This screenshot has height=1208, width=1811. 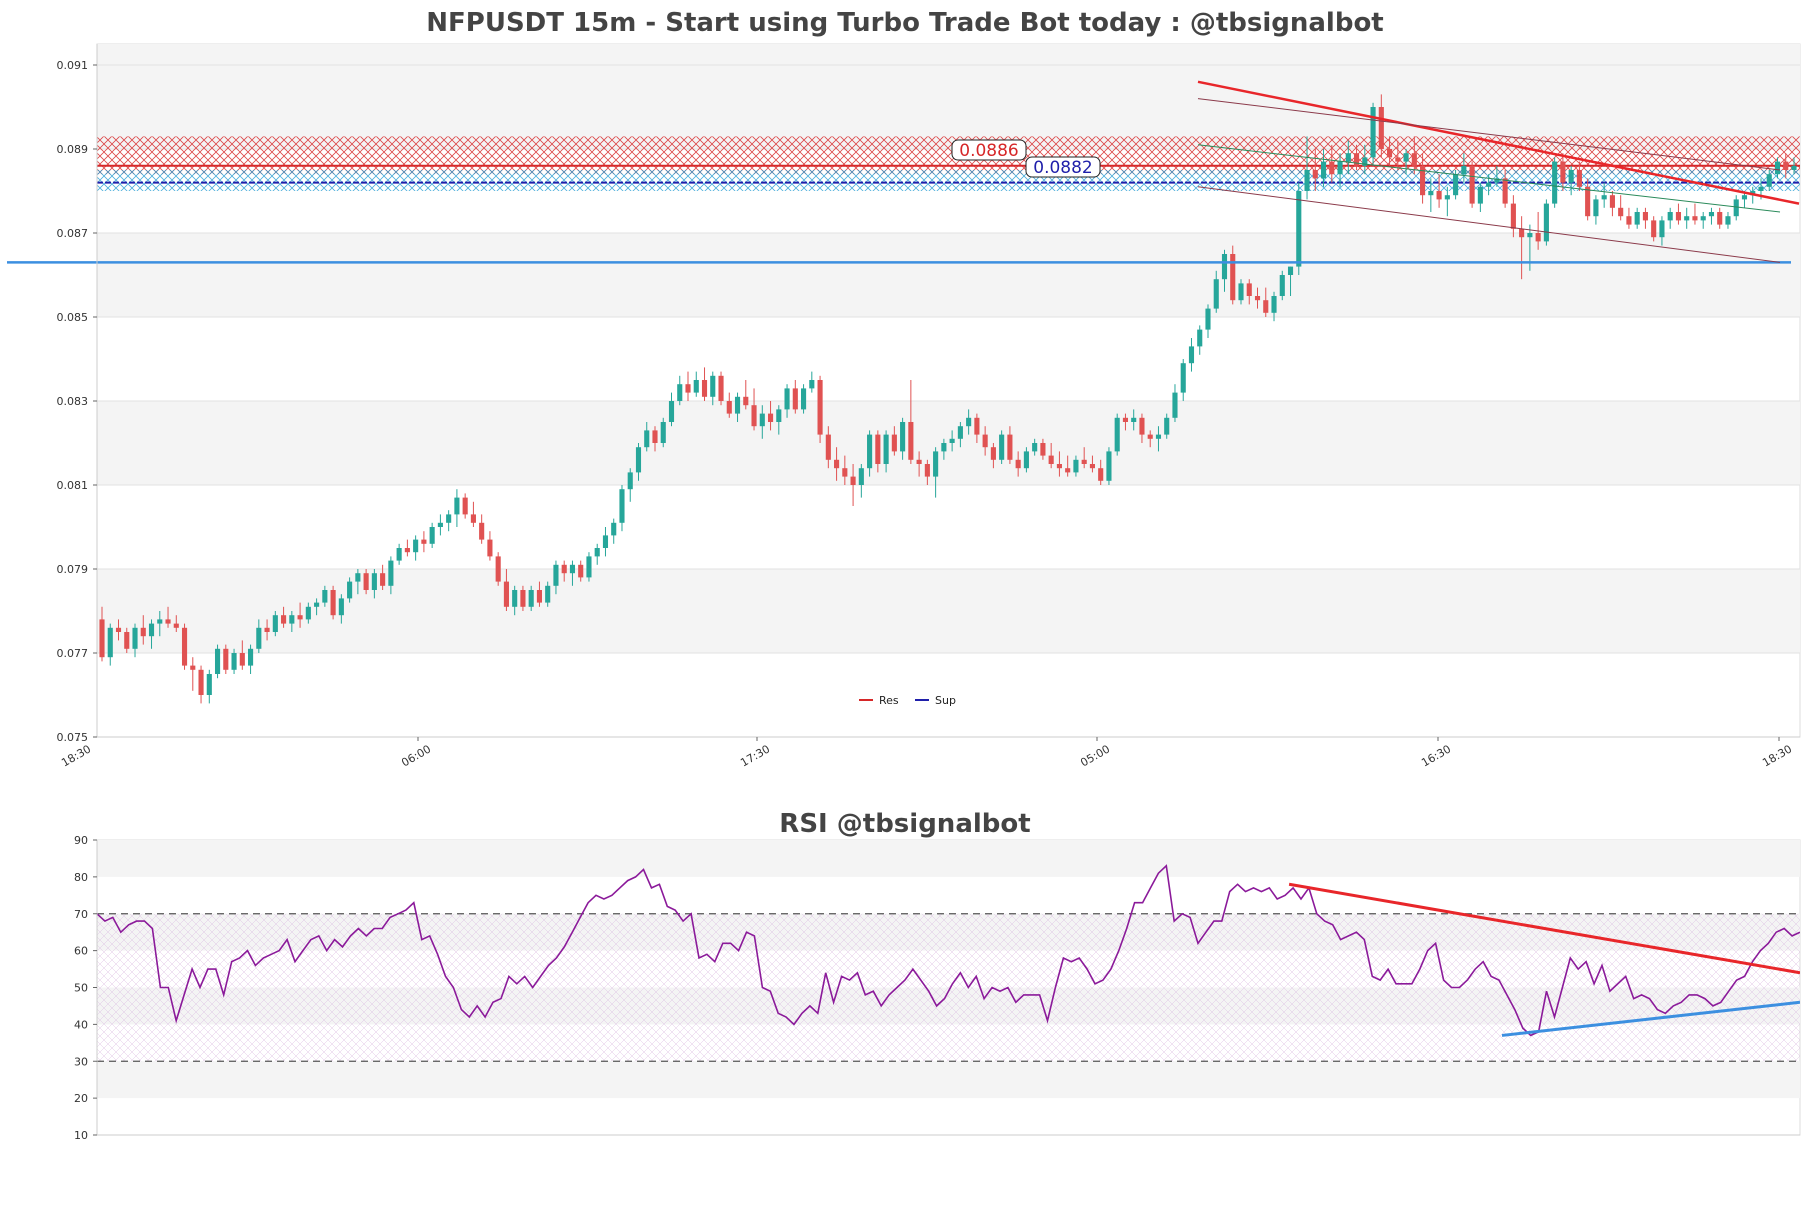 I want to click on rsi-y-tick-label: 90, so click(x=81, y=840).